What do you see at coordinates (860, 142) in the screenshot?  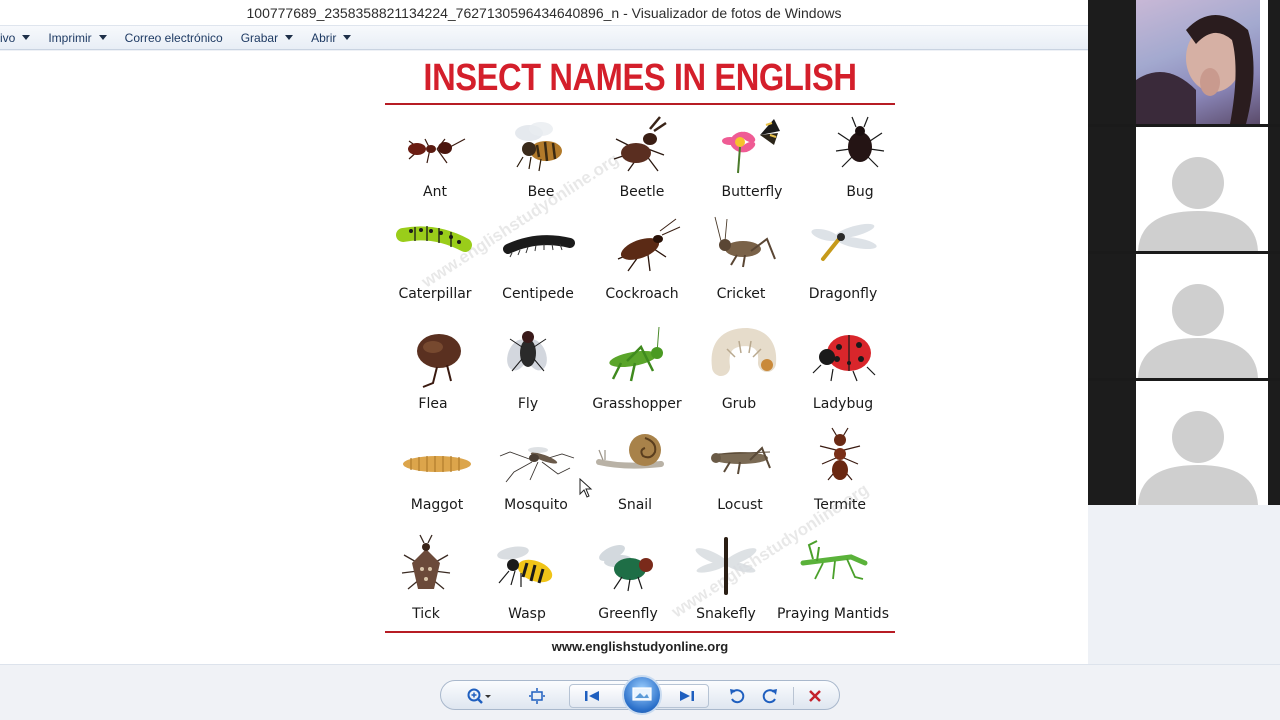 I see `bug-icon` at bounding box center [860, 142].